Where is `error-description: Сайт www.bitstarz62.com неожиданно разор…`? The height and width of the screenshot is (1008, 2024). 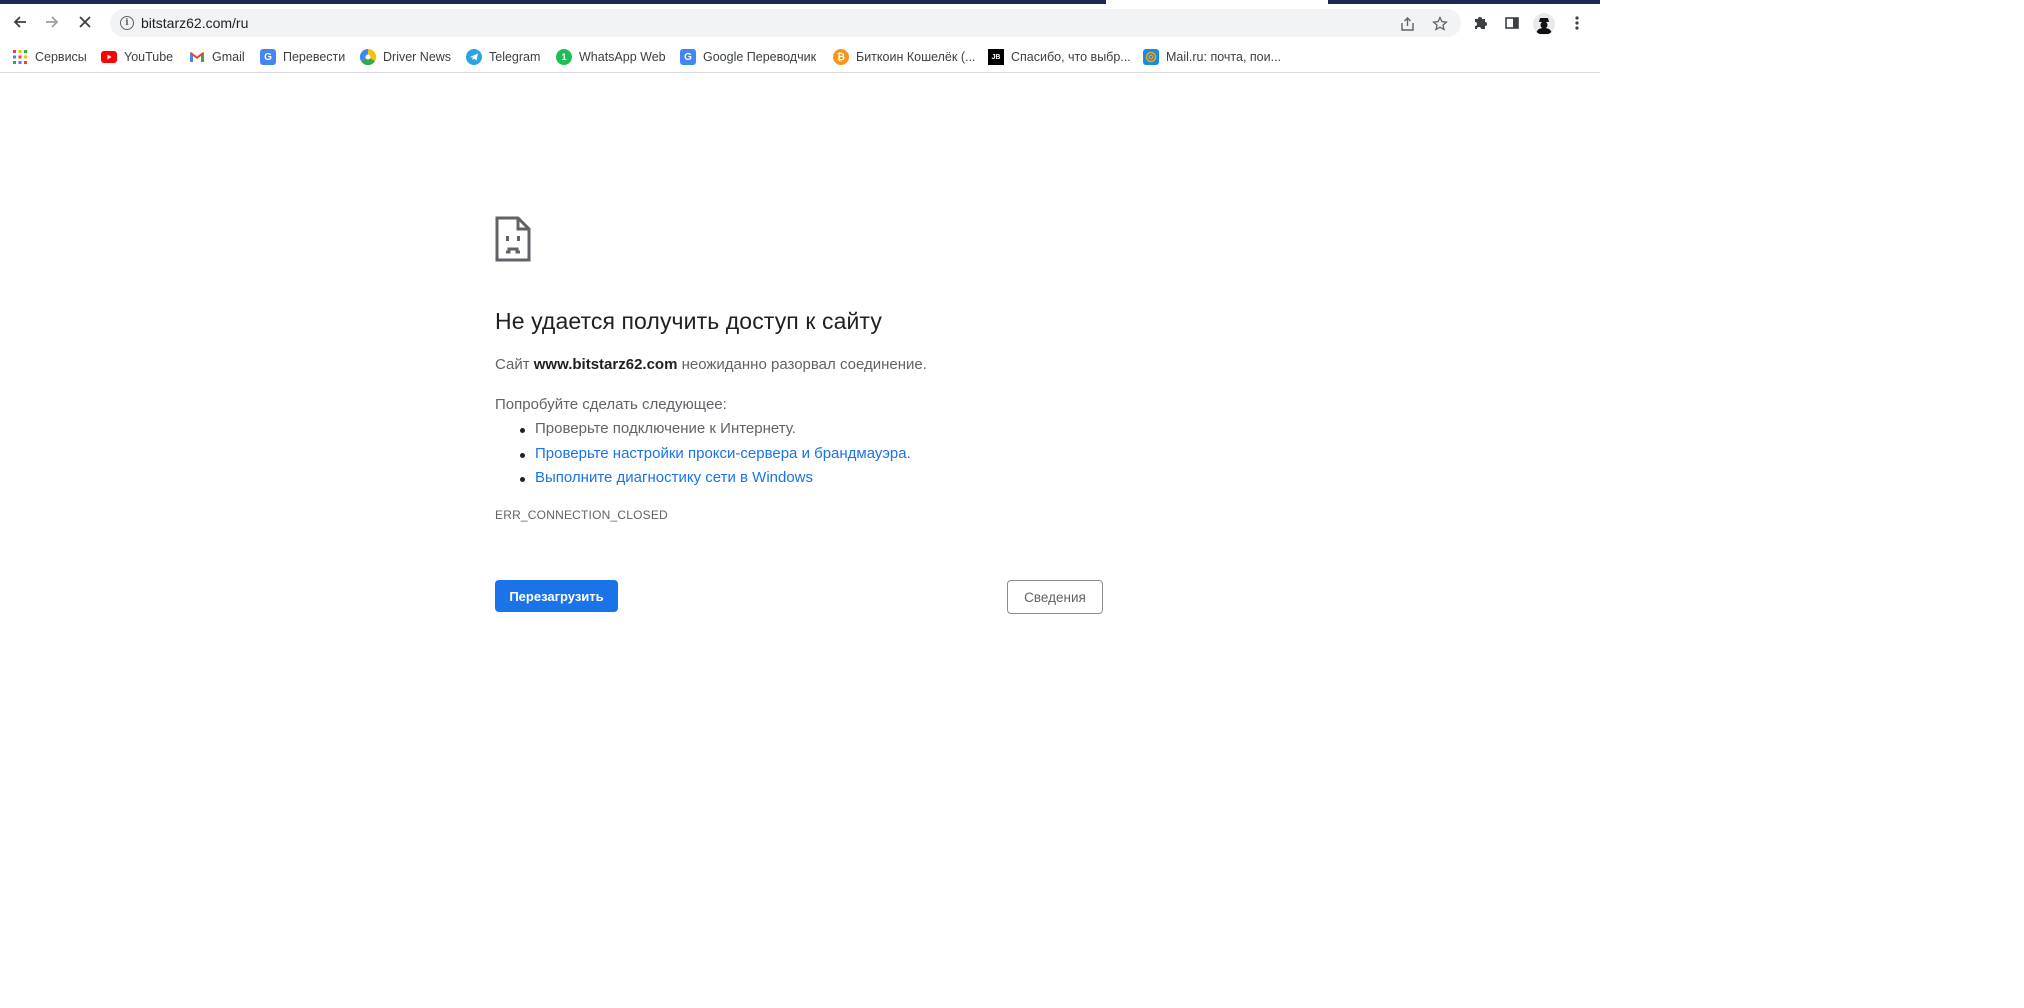 error-description: Сайт www.bitstarz62.com неожиданно разор… is located at coordinates (711, 364).